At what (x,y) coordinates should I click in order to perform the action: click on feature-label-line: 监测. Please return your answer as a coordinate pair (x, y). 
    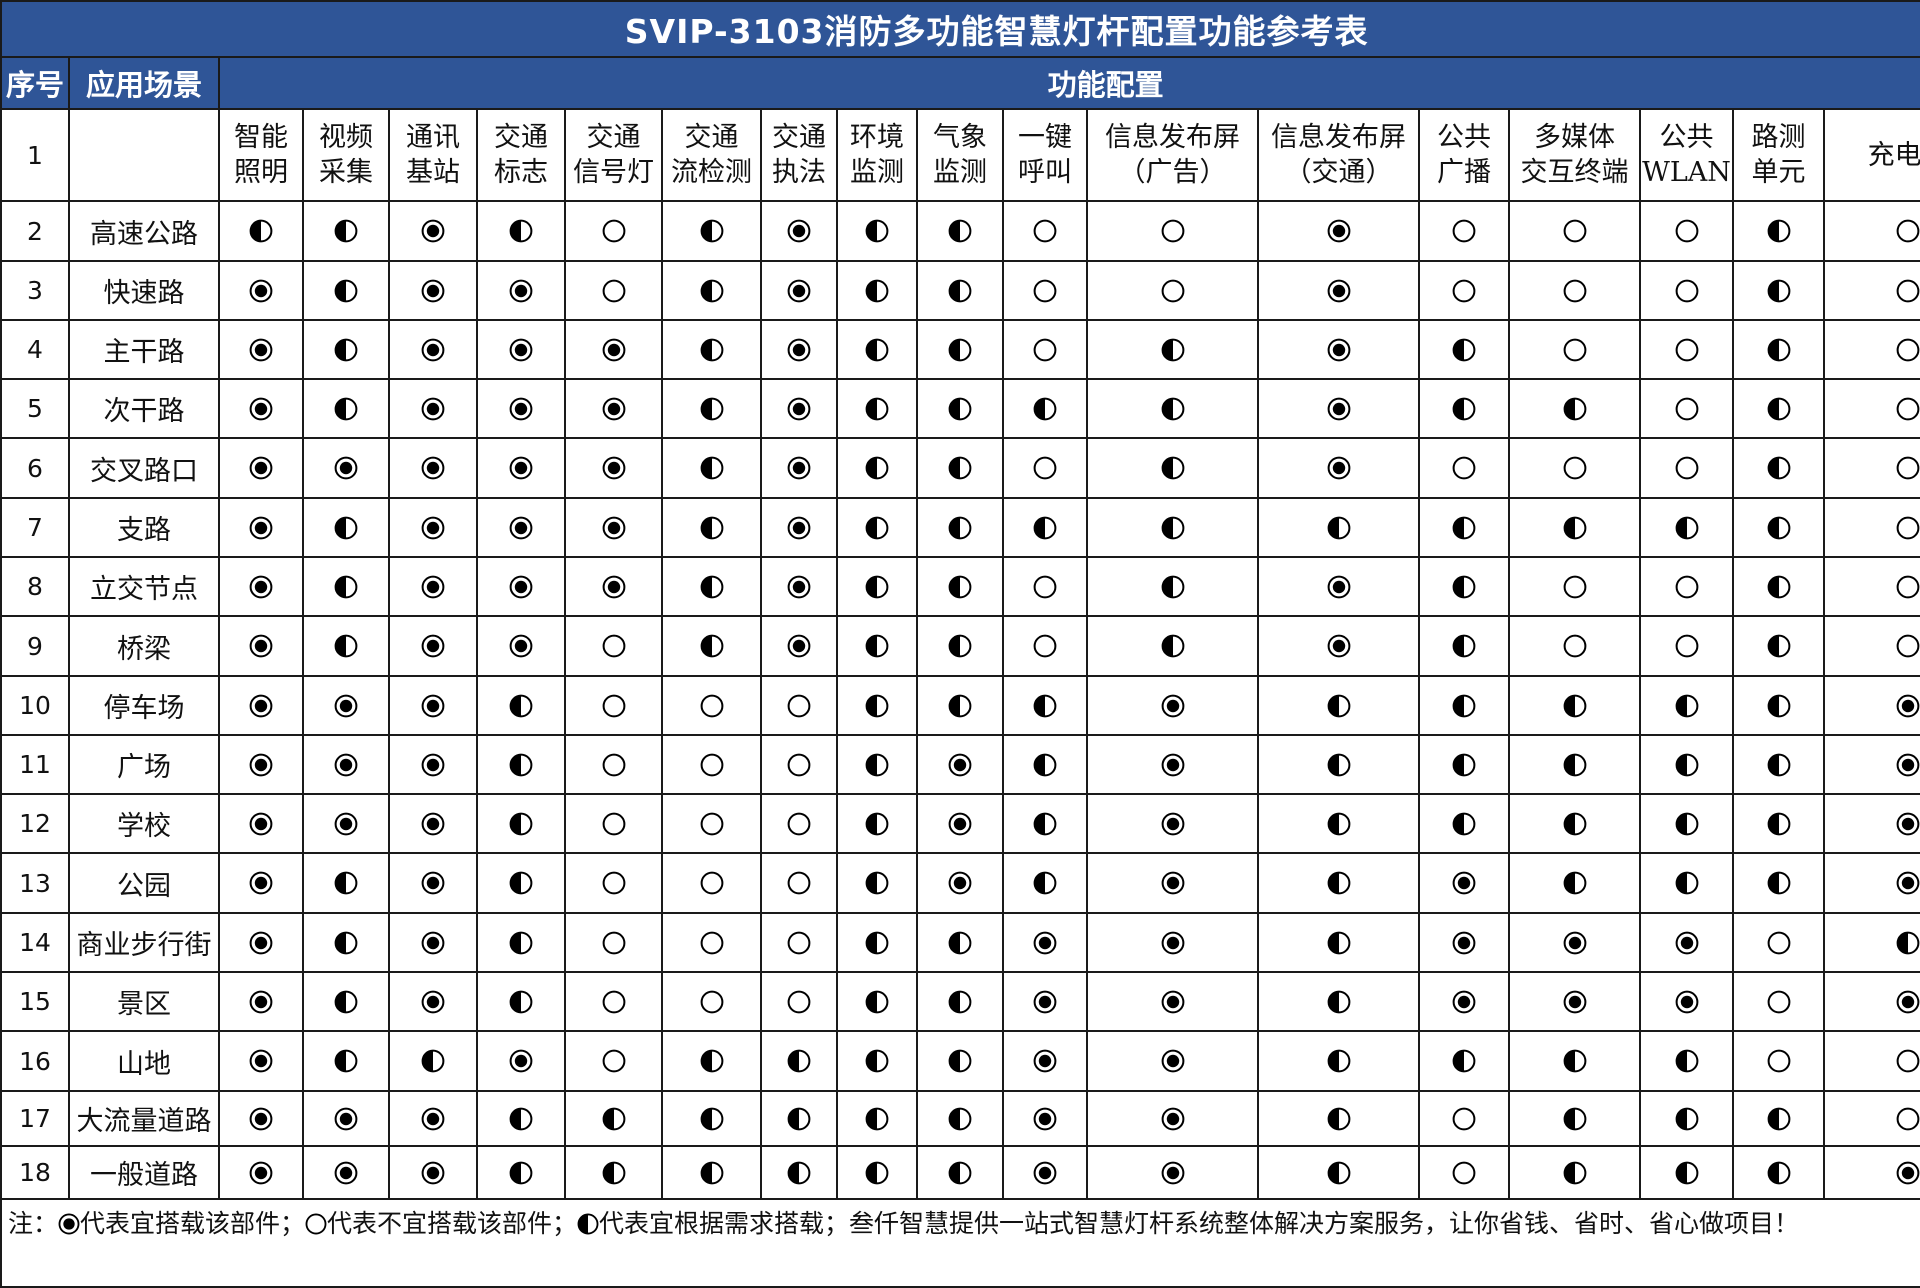
    Looking at the image, I should click on (960, 172).